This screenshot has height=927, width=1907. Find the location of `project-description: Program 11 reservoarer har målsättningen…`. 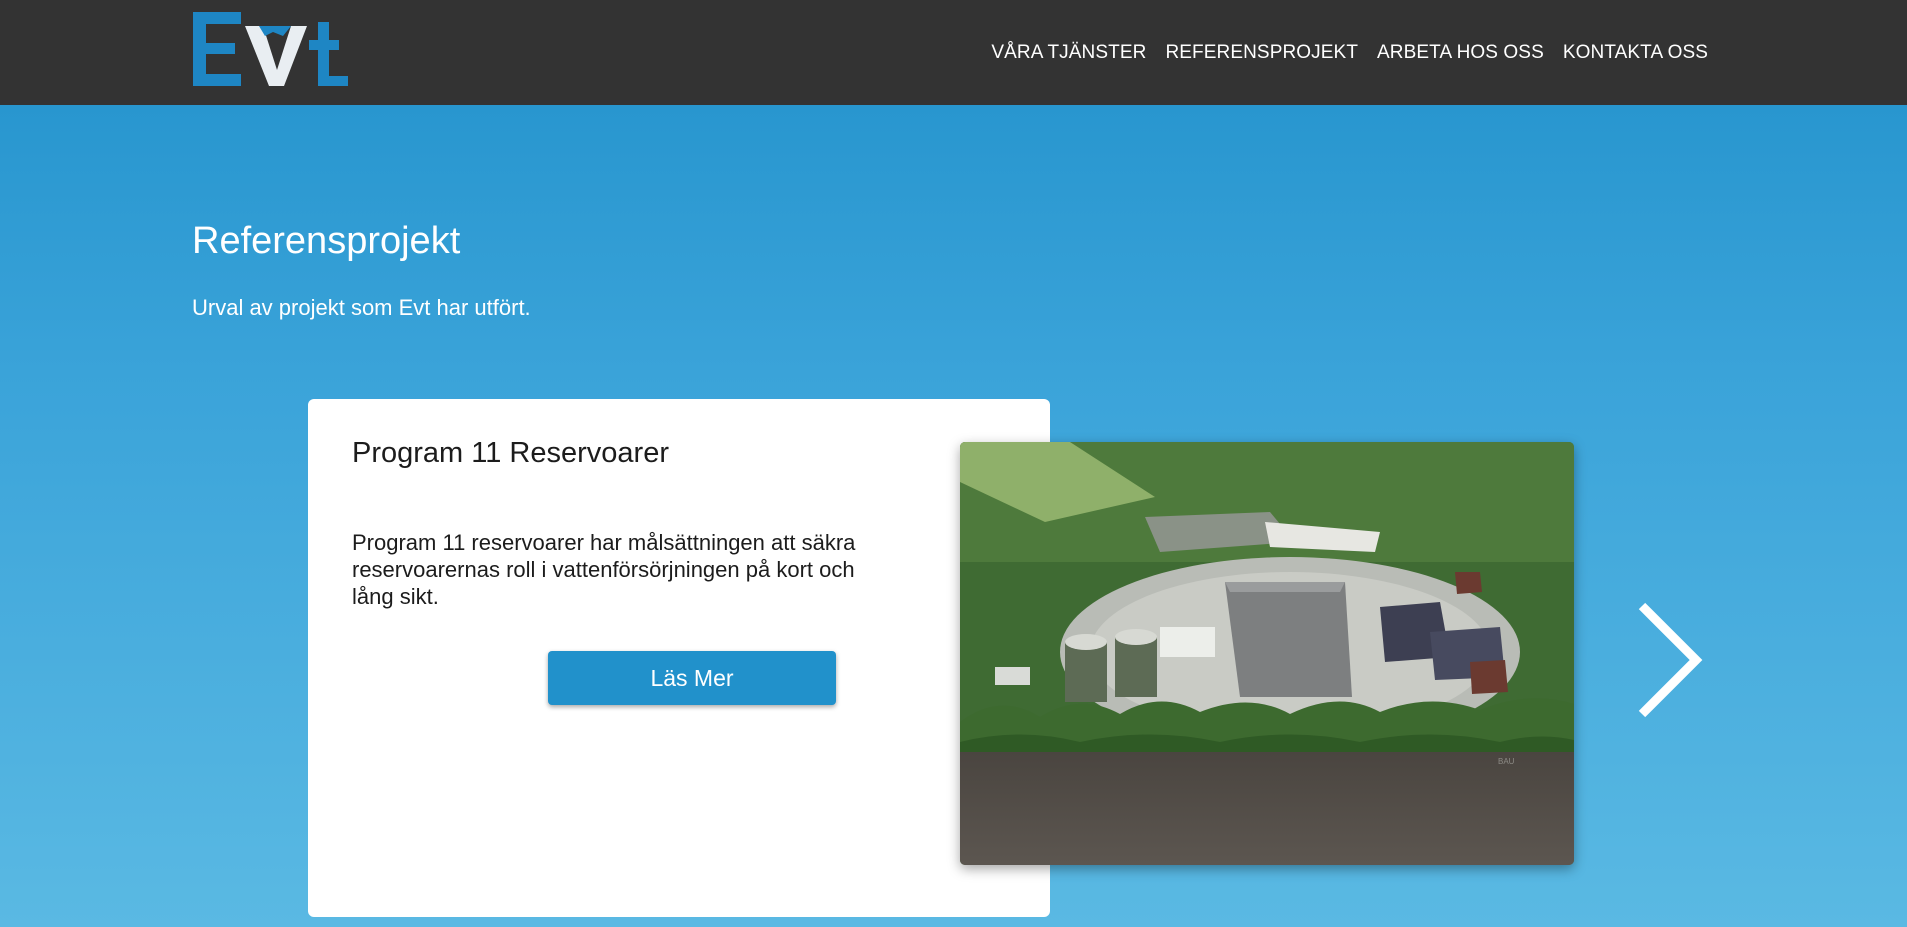

project-description: Program 11 reservoarer har målsättningen… is located at coordinates (604, 569).